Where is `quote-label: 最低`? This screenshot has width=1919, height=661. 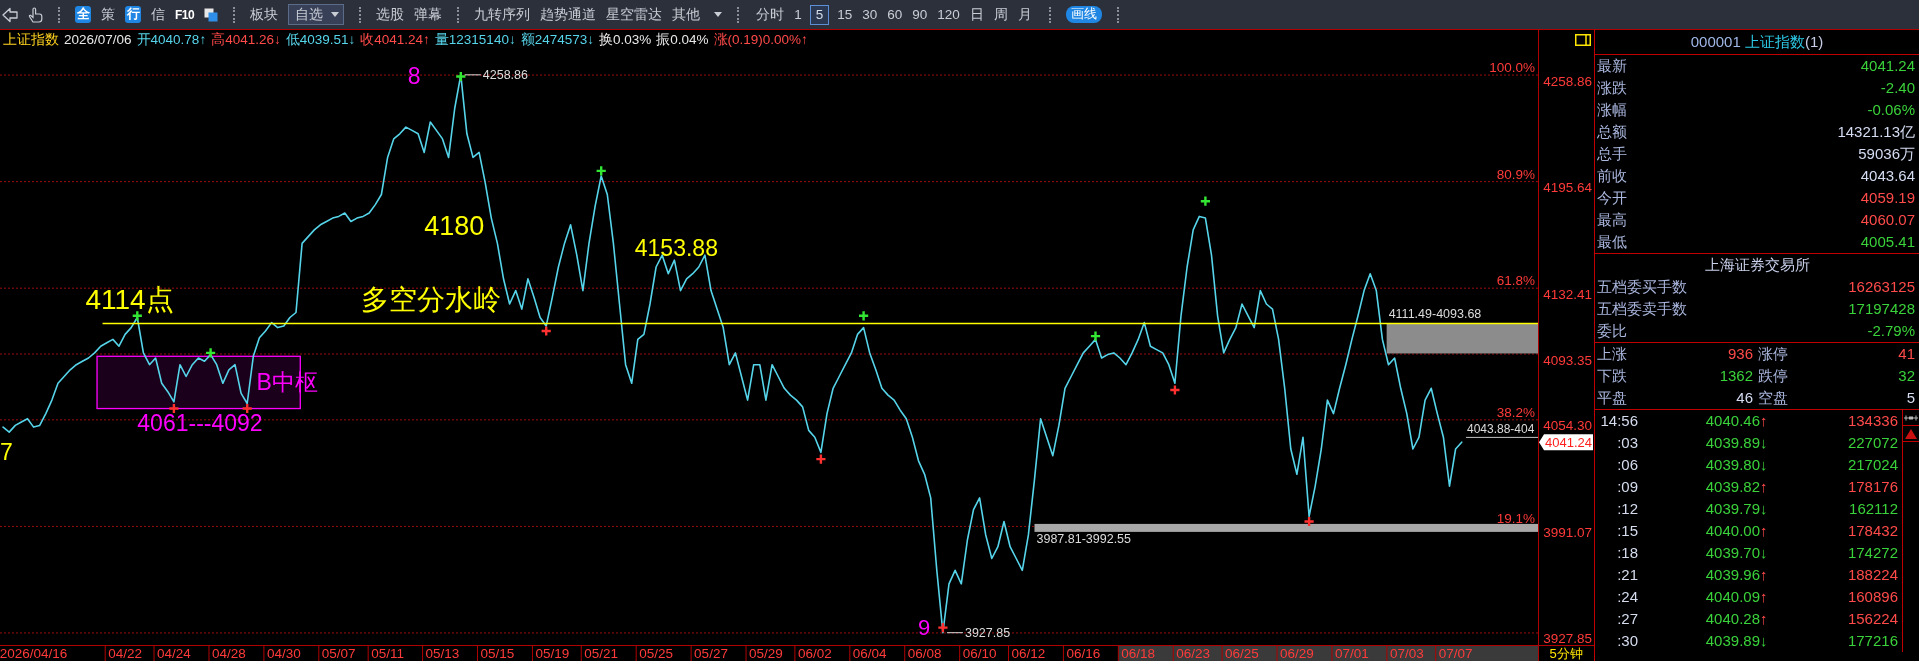
quote-label: 最低 is located at coordinates (1612, 242).